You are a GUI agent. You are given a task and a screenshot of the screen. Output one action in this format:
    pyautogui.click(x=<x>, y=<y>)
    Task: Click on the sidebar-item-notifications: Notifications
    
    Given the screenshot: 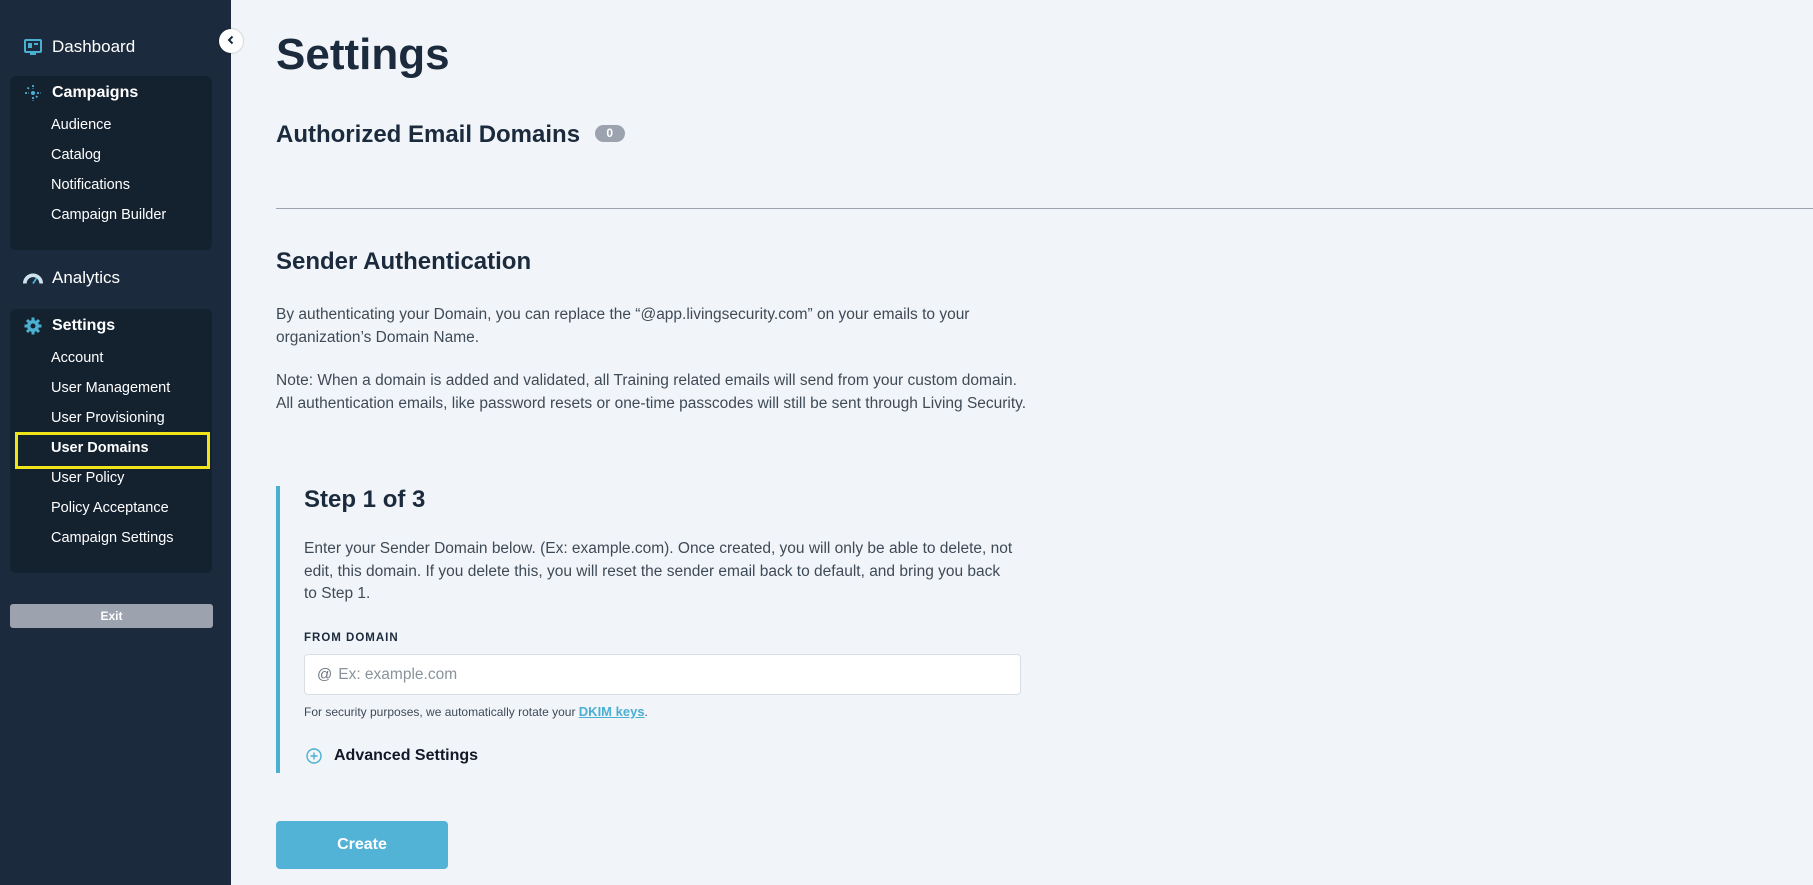 What is the action you would take?
    pyautogui.click(x=111, y=185)
    